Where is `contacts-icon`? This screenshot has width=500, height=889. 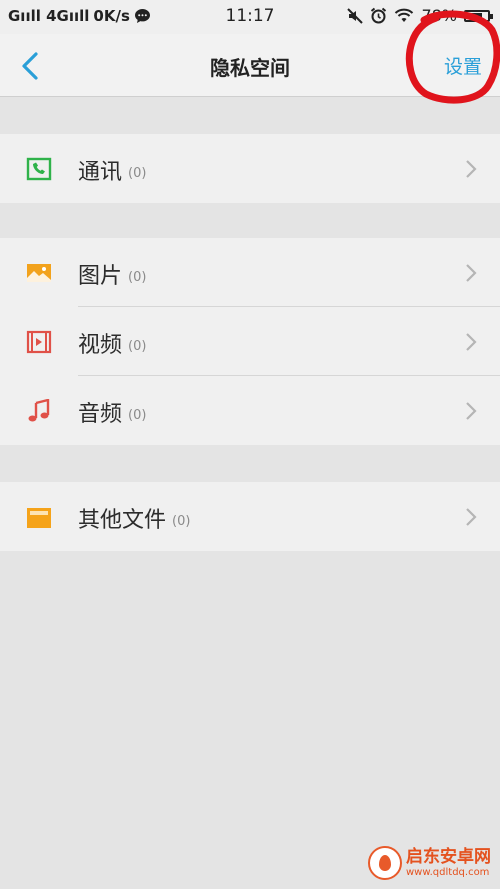
contacts-icon is located at coordinates (39, 169).